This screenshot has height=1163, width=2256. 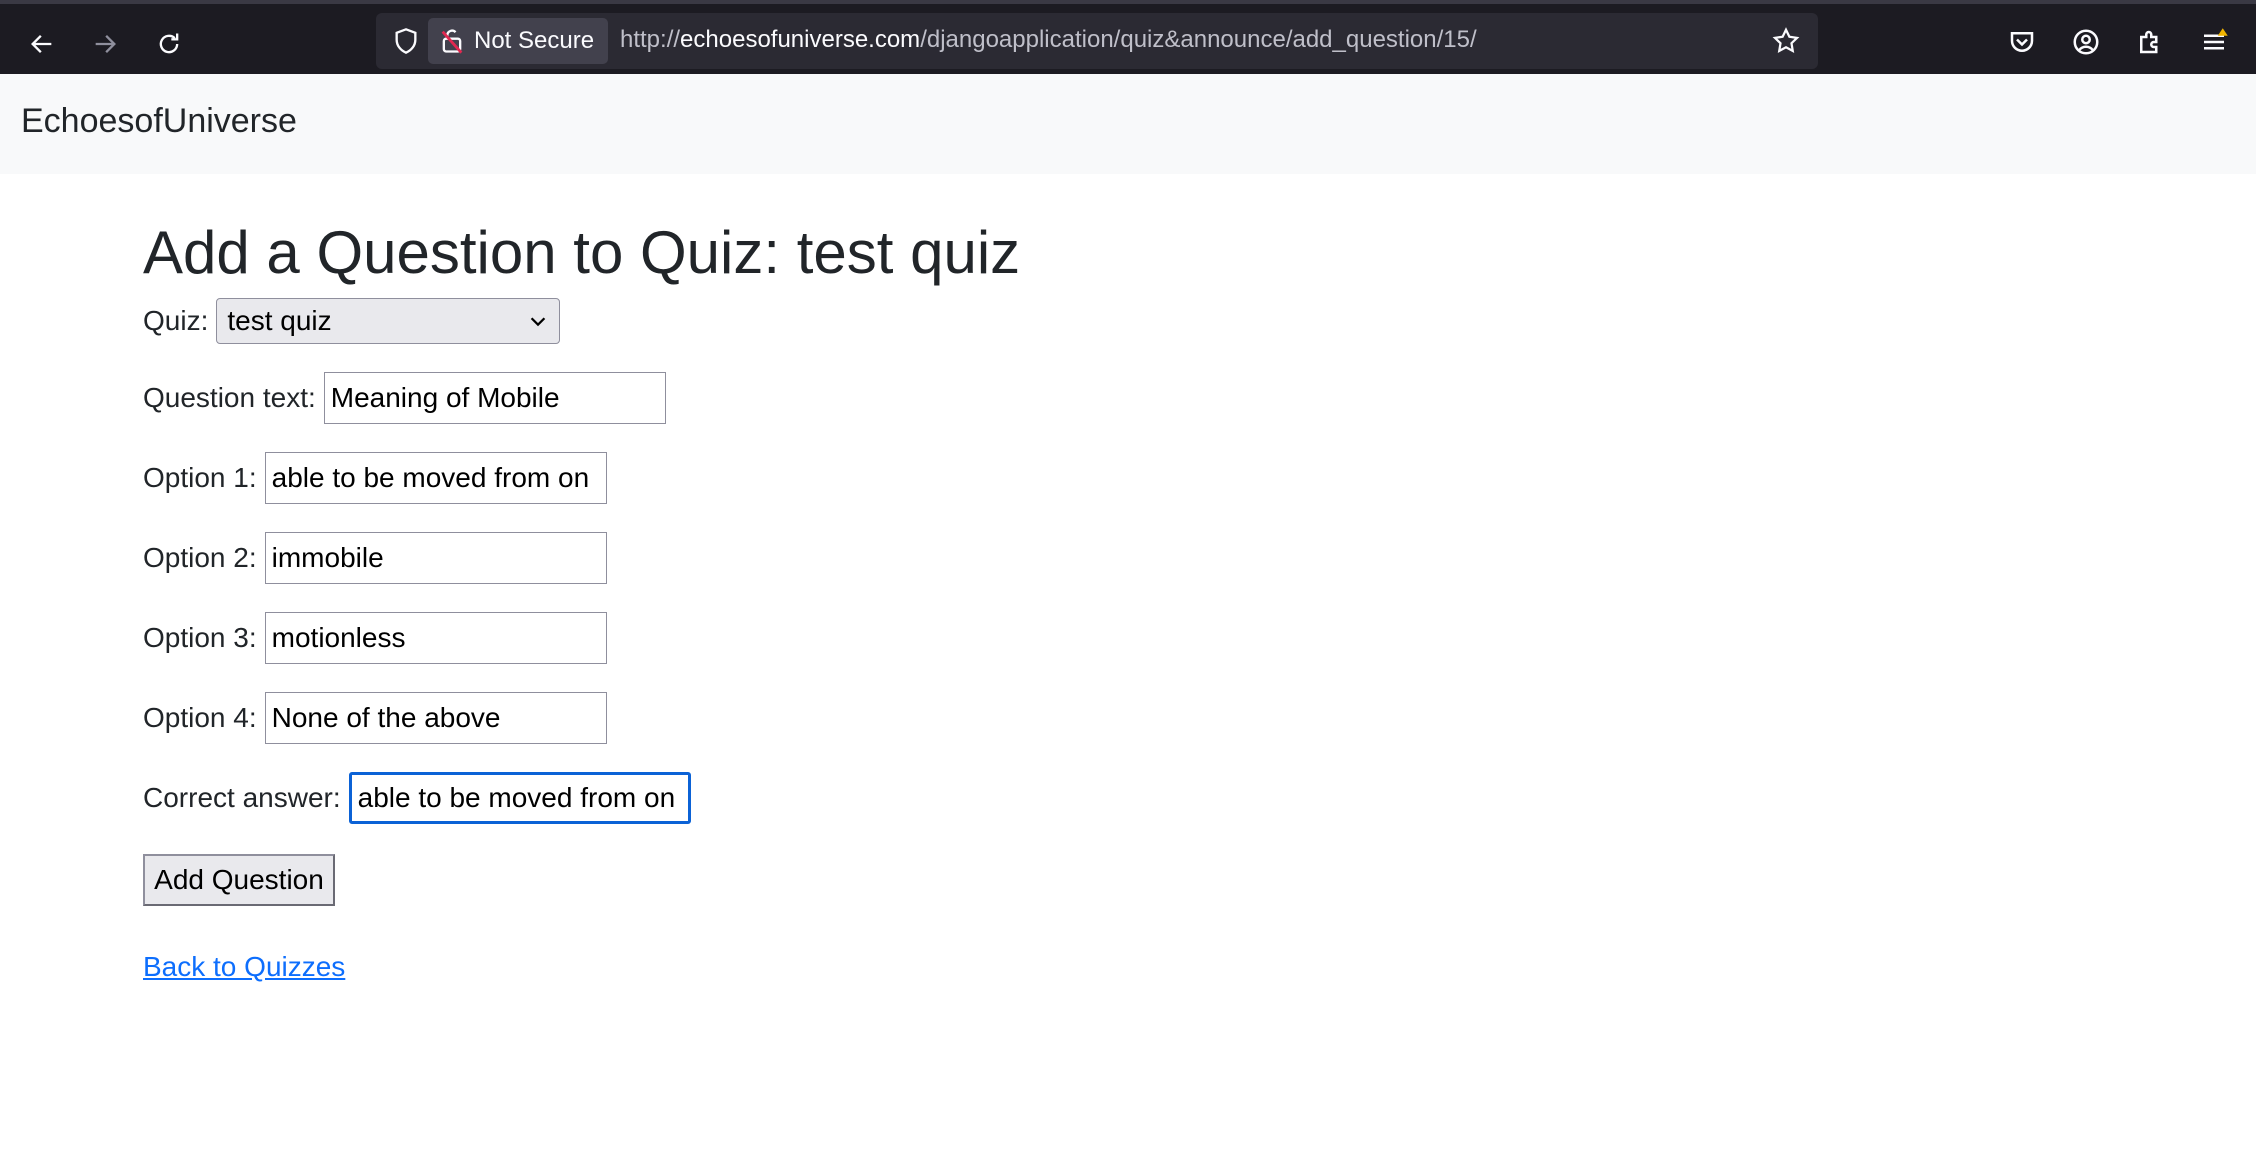 I want to click on option2-label: Option 2:, so click(x=200, y=557).